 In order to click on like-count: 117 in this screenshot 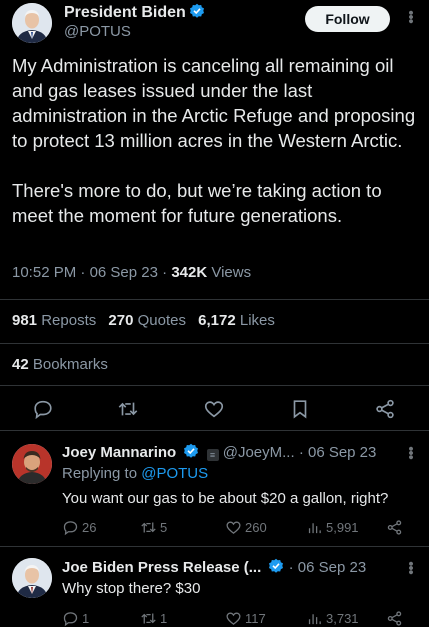, I will do `click(245, 618)`.